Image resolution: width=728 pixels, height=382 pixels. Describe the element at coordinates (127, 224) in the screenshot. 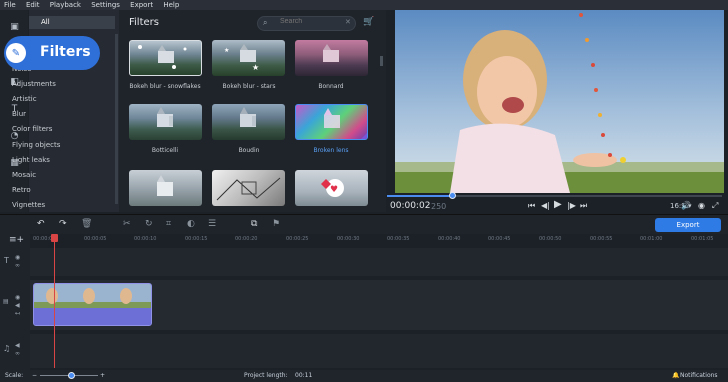

I see `split-icon: ✂` at that location.